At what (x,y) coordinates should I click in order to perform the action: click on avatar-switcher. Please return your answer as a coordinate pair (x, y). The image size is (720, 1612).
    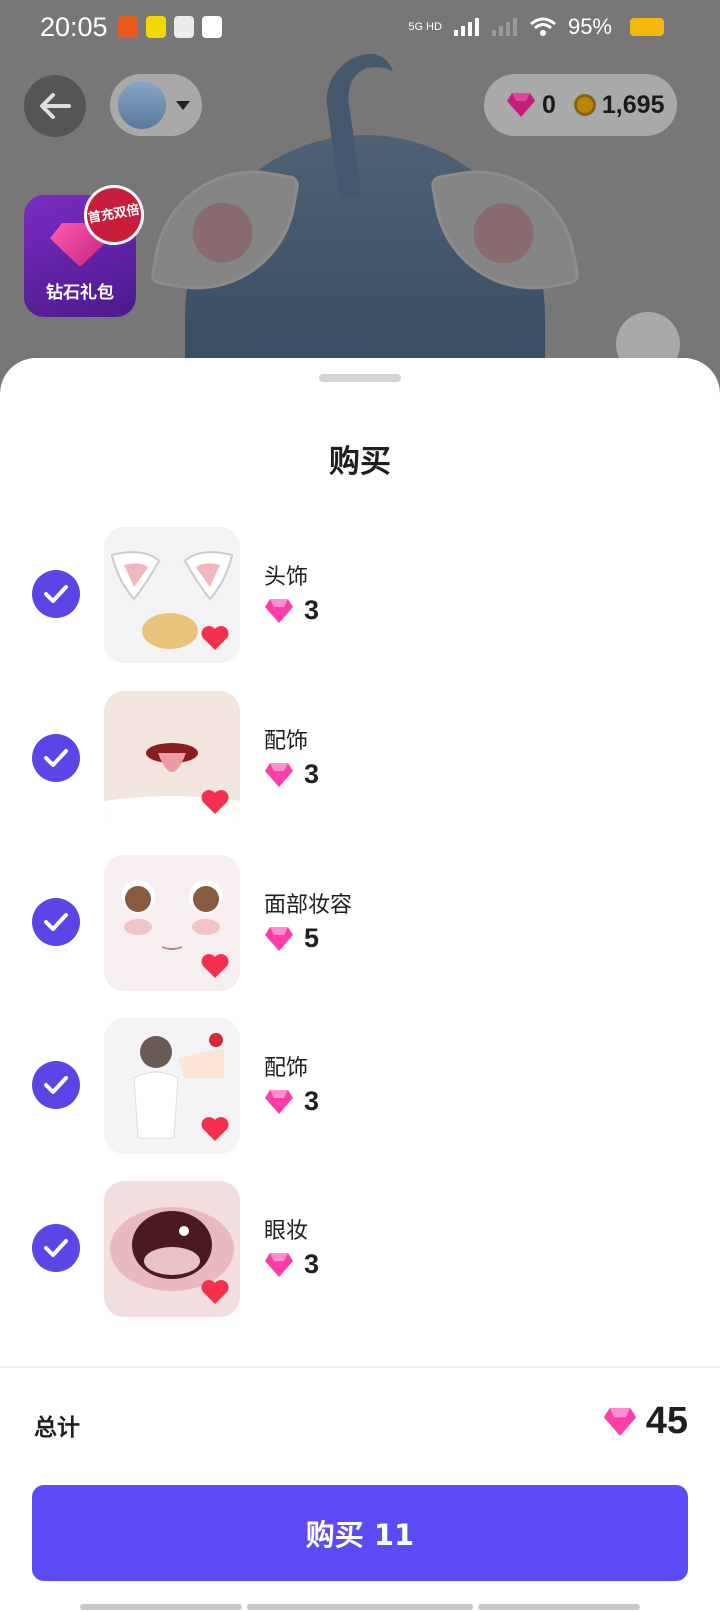
    Looking at the image, I should click on (156, 105).